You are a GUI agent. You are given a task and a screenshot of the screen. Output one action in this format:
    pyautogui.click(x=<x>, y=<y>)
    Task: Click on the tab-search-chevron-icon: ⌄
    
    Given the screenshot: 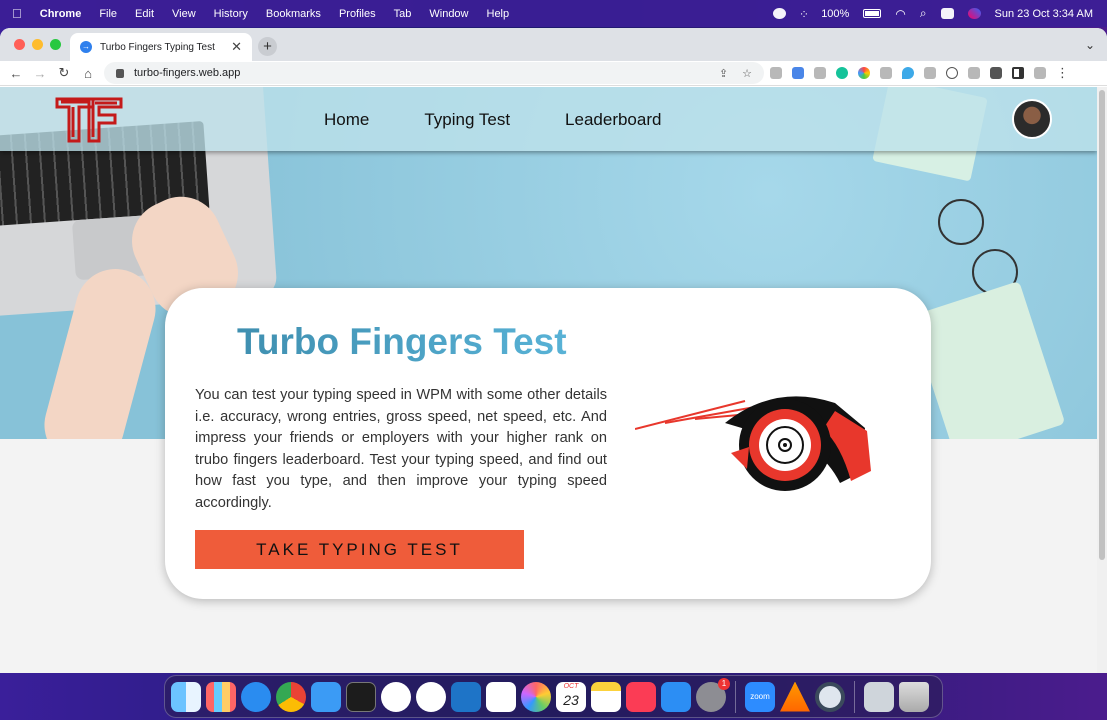 What is the action you would take?
    pyautogui.click(x=1090, y=45)
    